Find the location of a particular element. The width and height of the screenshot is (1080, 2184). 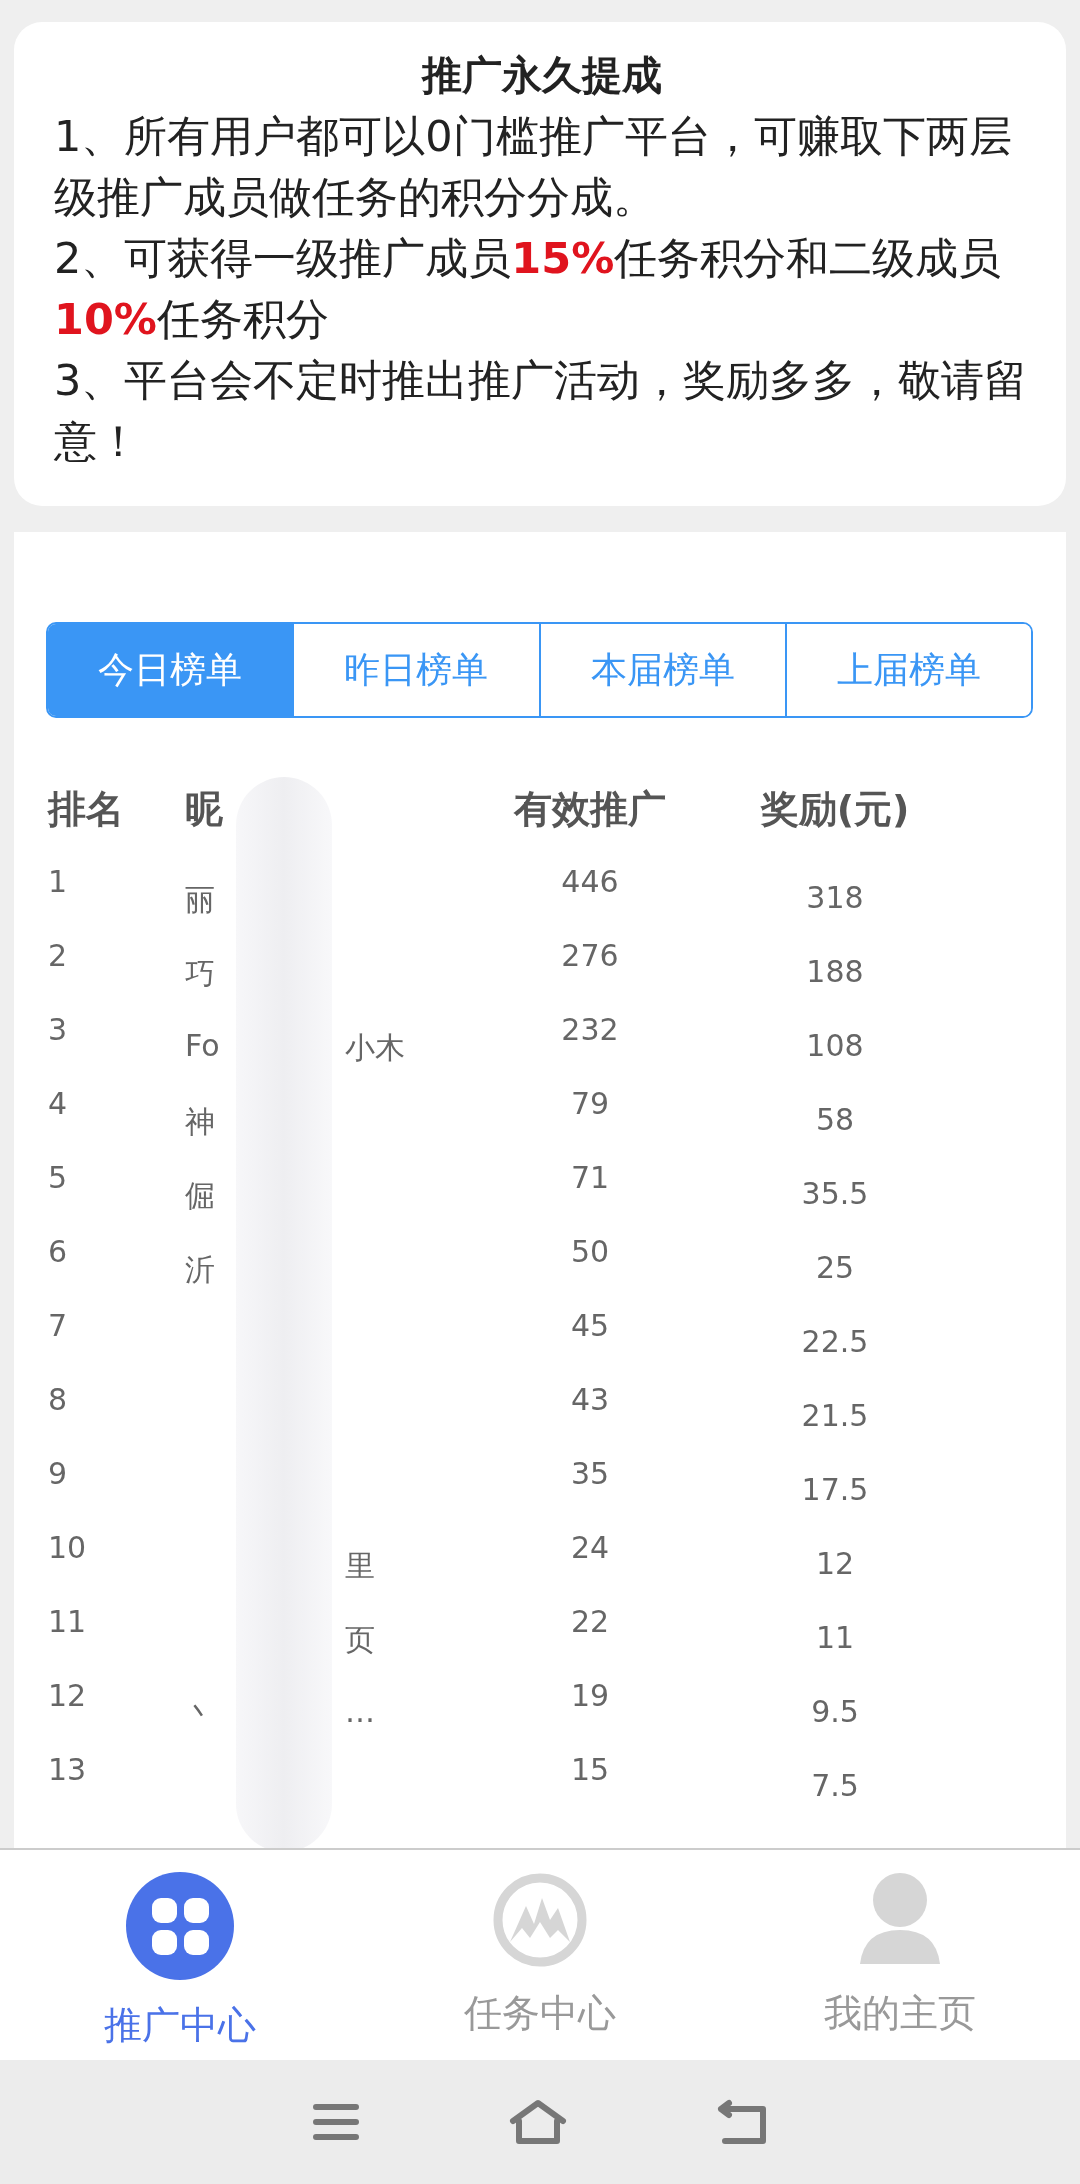

rank-cell-text: 5 is located at coordinates (58, 1178).